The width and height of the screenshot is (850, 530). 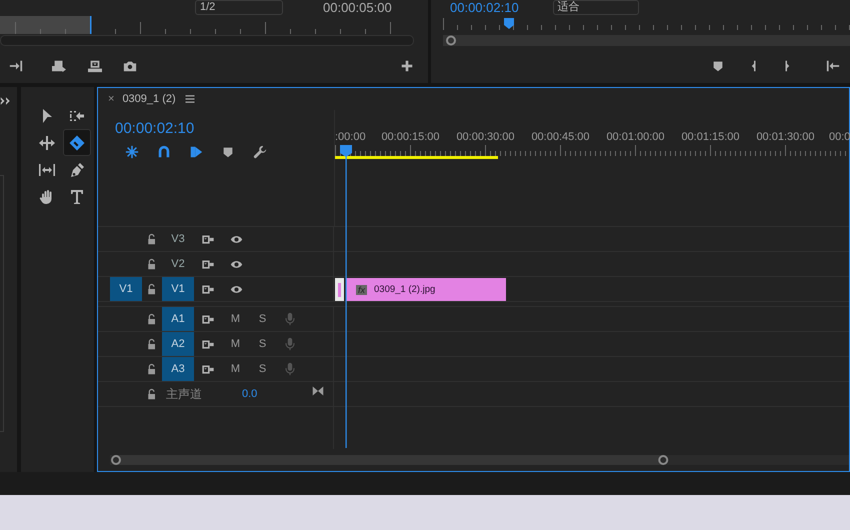 I want to click on arrow-into-bar-icon, so click(x=16, y=66).